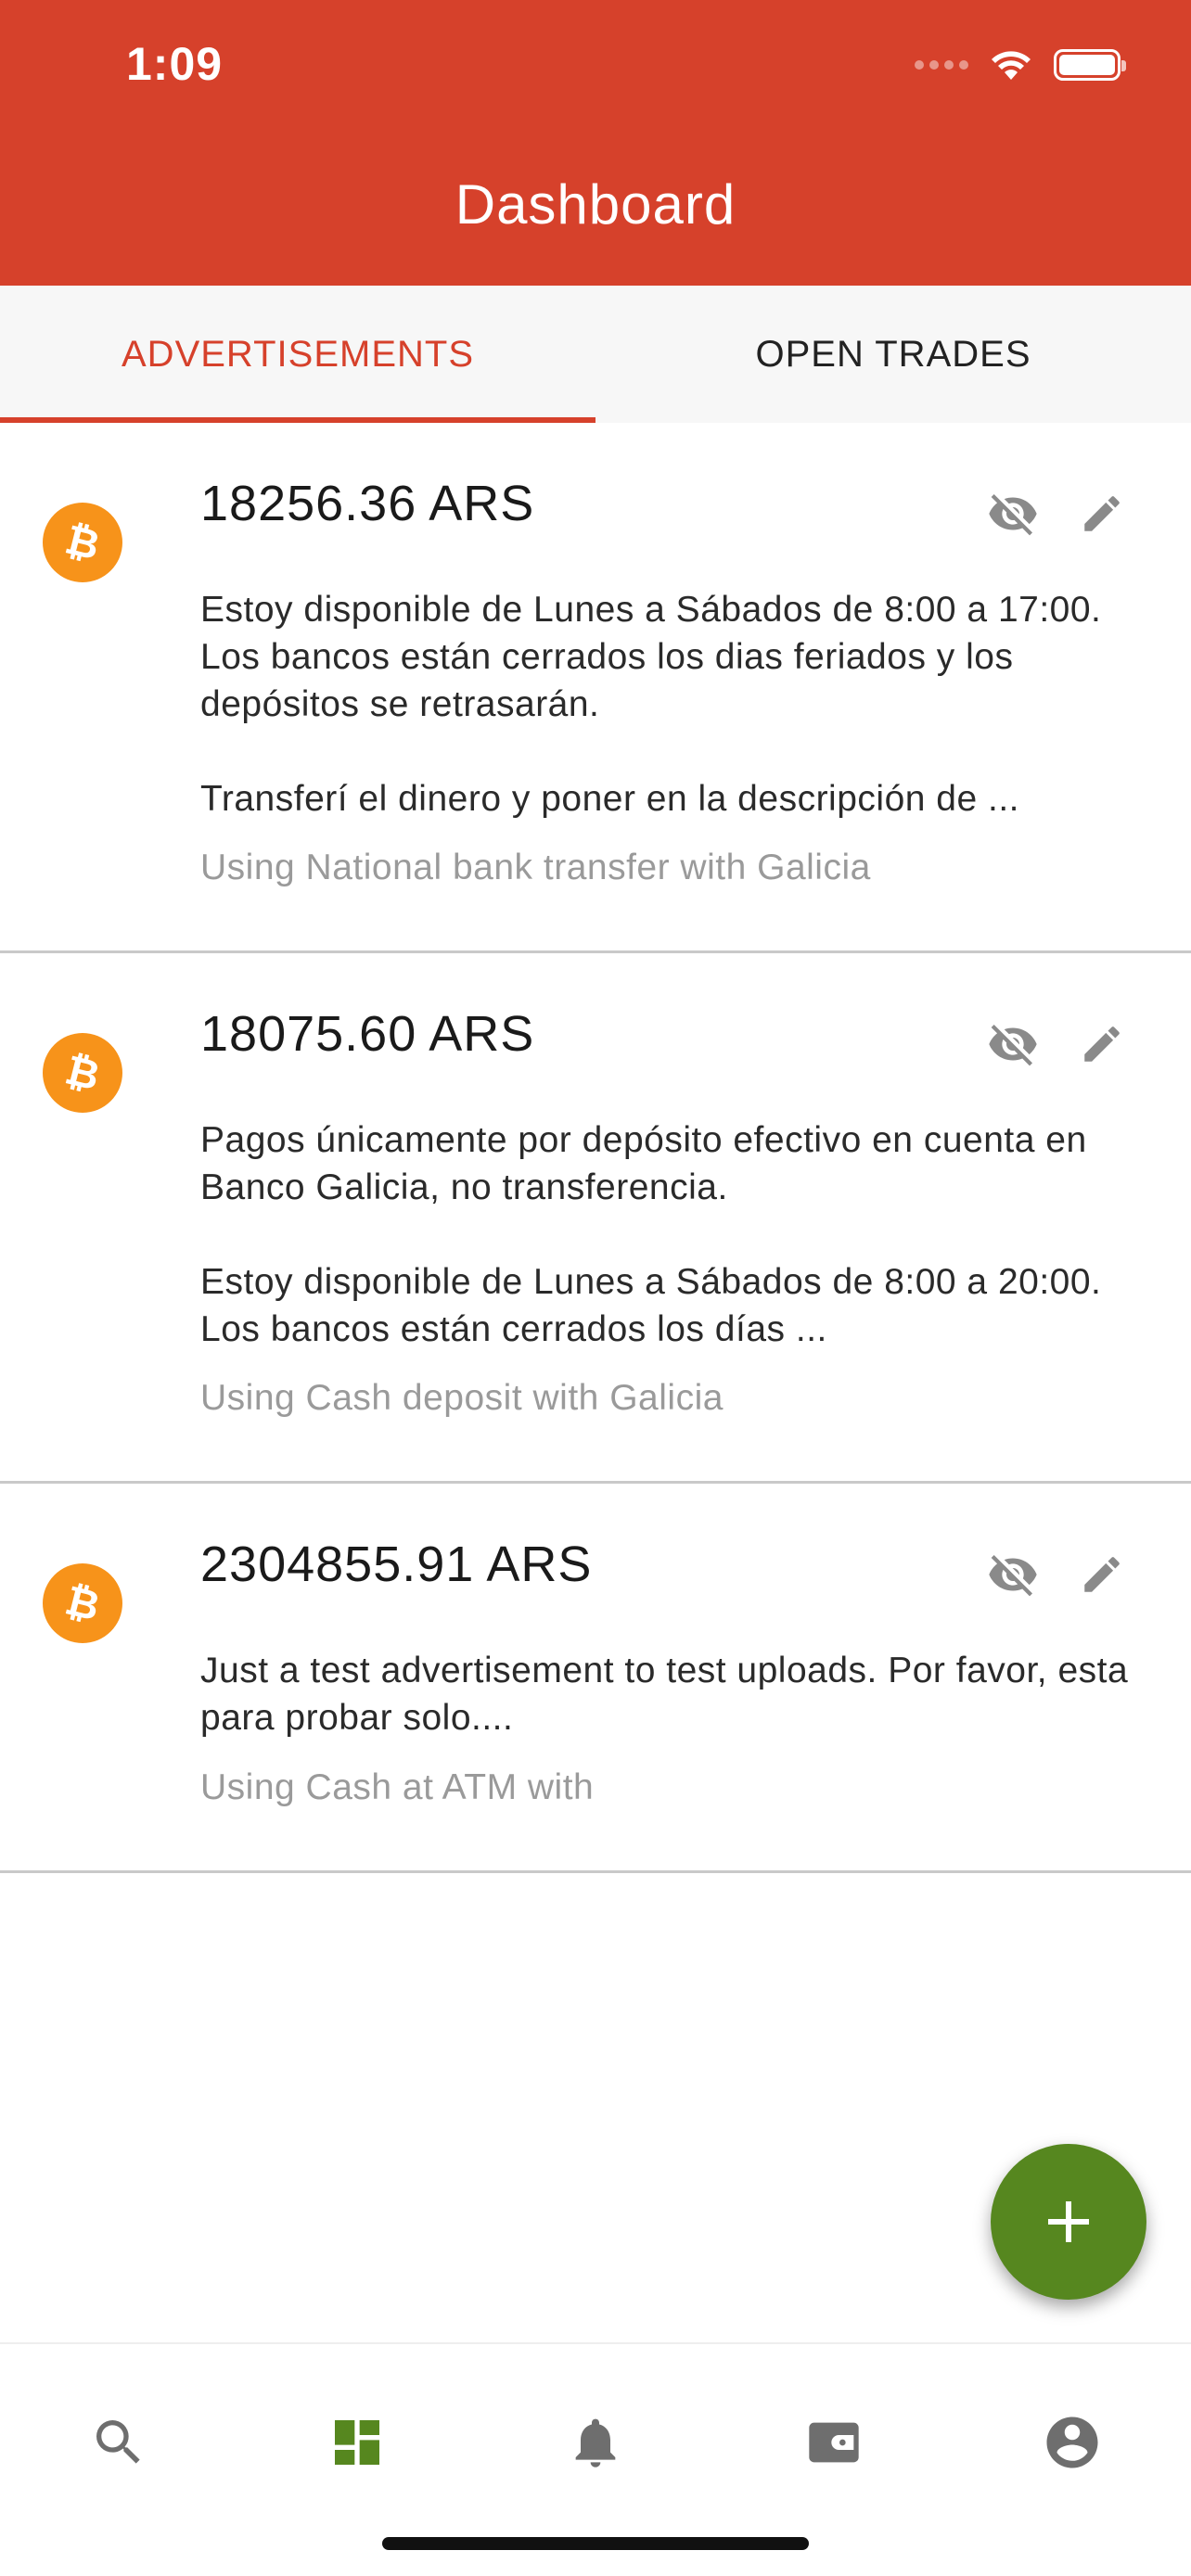 The width and height of the screenshot is (1191, 2576). What do you see at coordinates (1011, 66) in the screenshot?
I see `wifi-icon` at bounding box center [1011, 66].